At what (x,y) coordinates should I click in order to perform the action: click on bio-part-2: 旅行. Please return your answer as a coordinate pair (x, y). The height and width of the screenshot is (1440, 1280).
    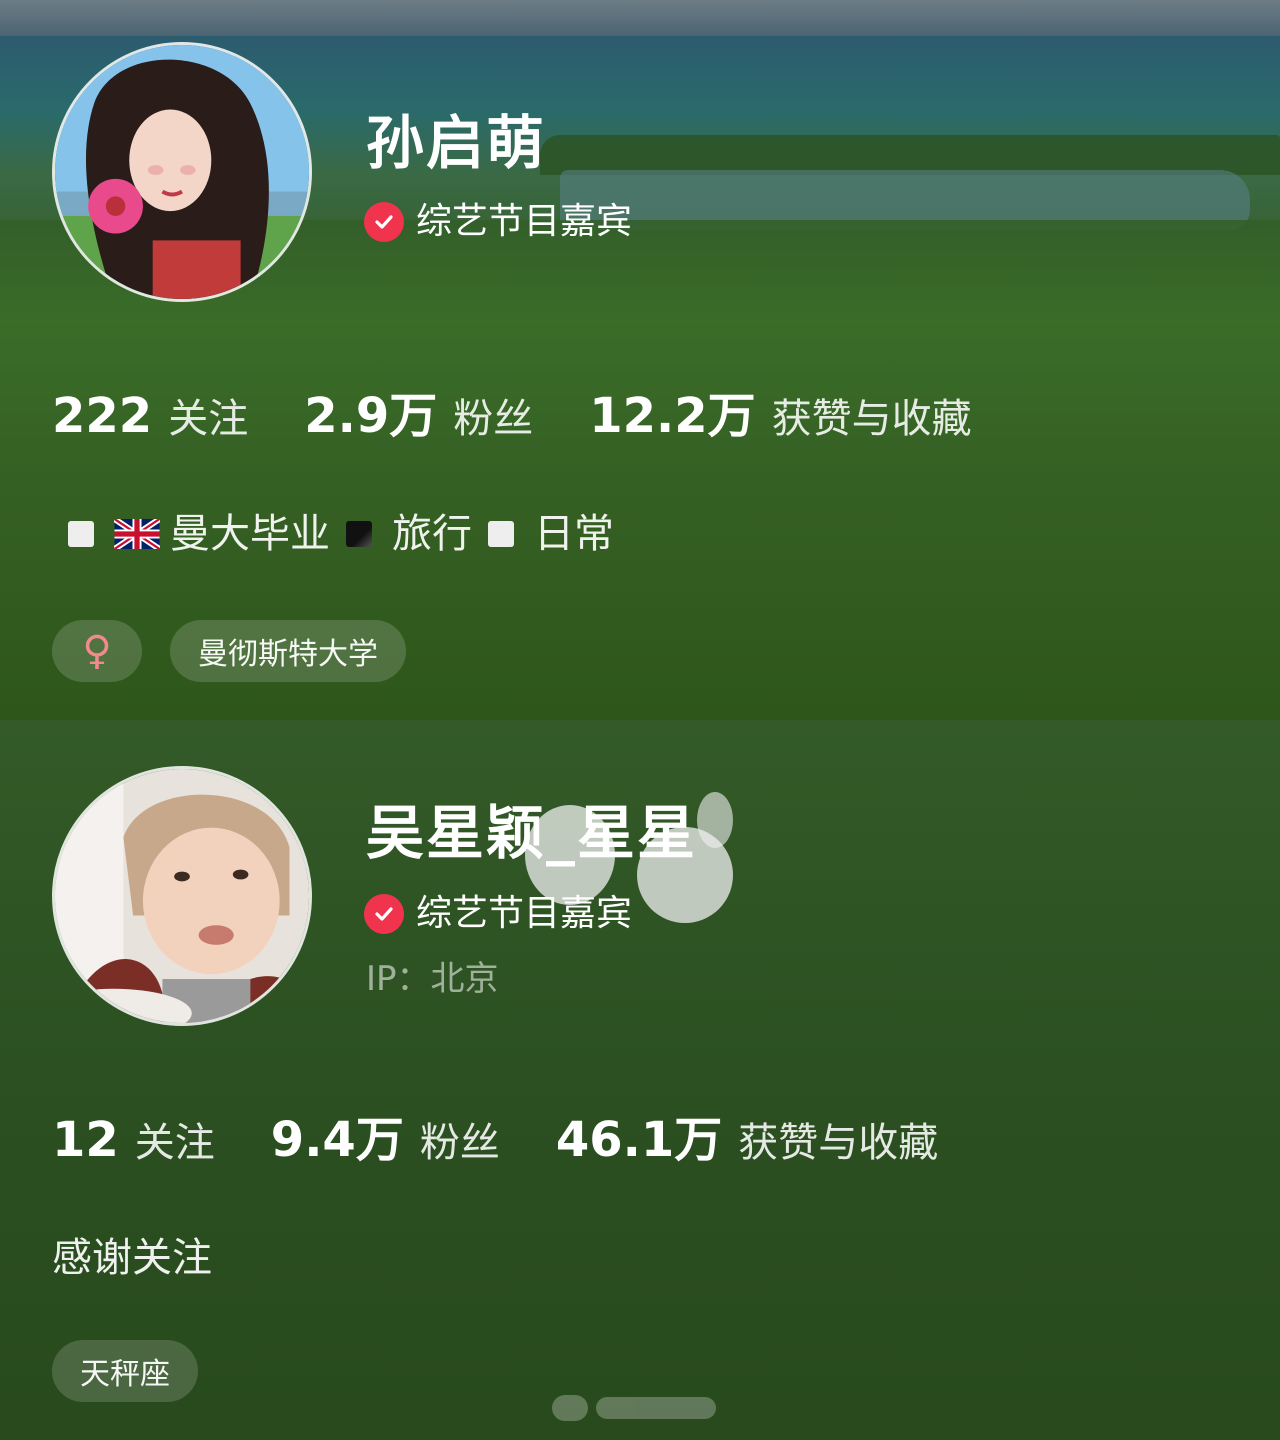
    Looking at the image, I should click on (432, 534).